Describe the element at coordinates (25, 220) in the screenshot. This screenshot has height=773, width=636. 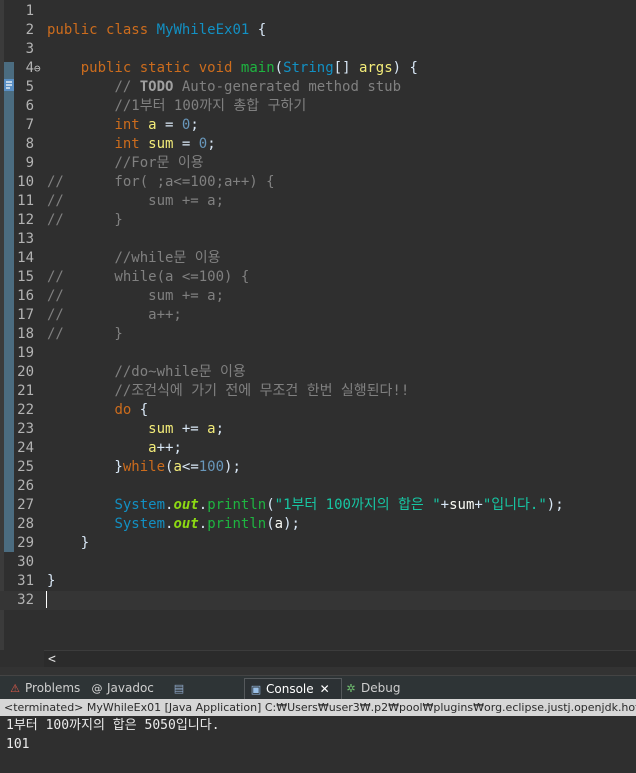
I see `line-number: 12` at that location.